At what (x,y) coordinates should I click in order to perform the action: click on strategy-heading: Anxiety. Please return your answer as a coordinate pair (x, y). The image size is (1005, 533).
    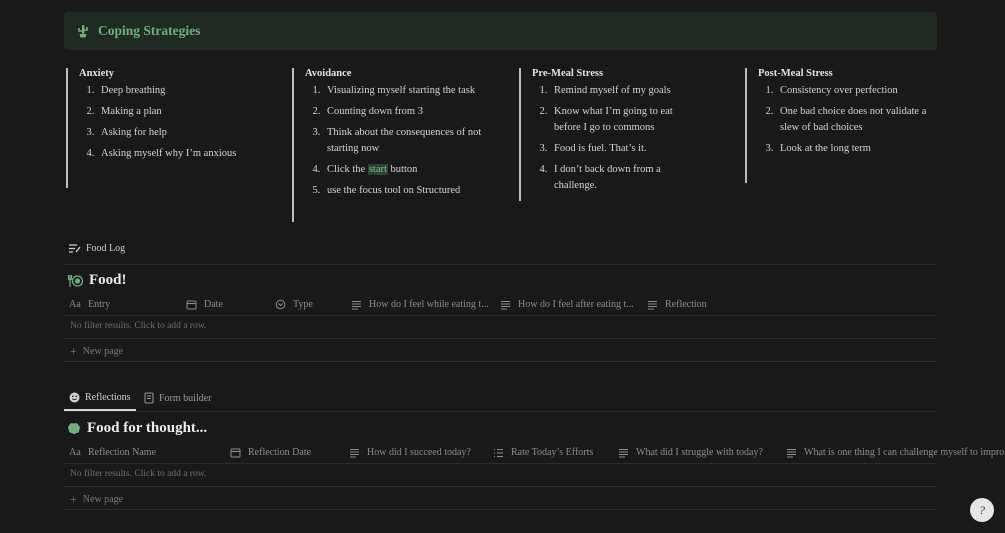
    Looking at the image, I should click on (96, 73).